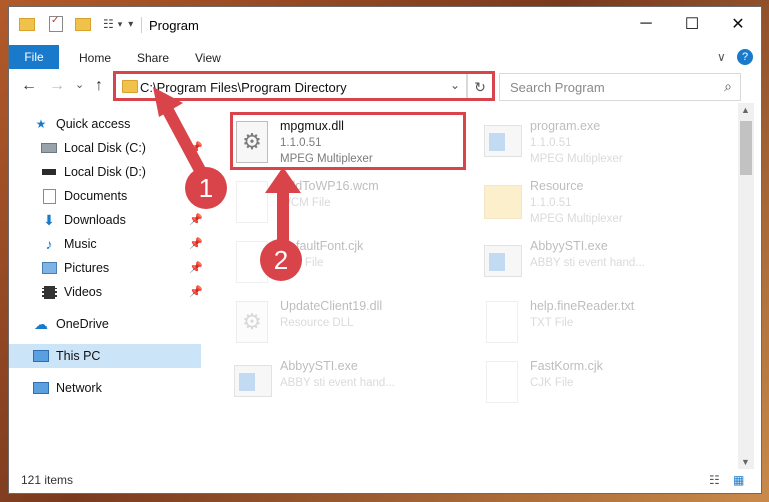 The height and width of the screenshot is (502, 769). What do you see at coordinates (49, 292) in the screenshot?
I see `videos-icon` at bounding box center [49, 292].